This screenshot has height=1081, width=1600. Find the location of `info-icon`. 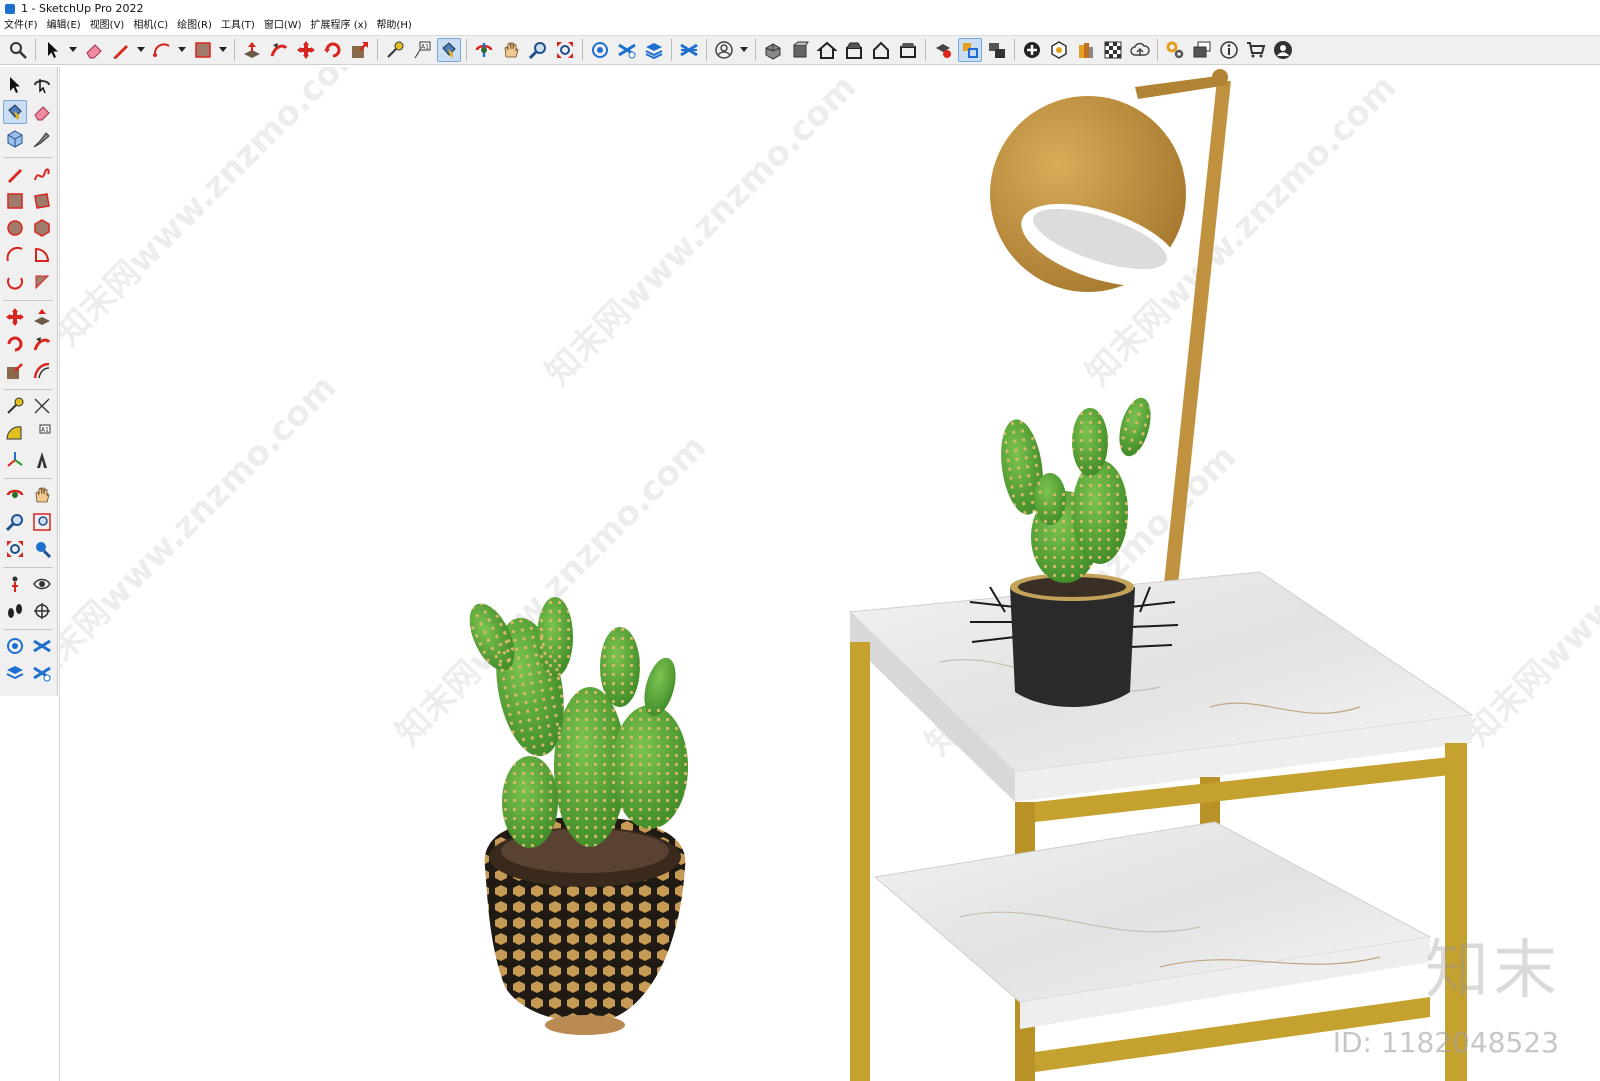

info-icon is located at coordinates (1229, 50).